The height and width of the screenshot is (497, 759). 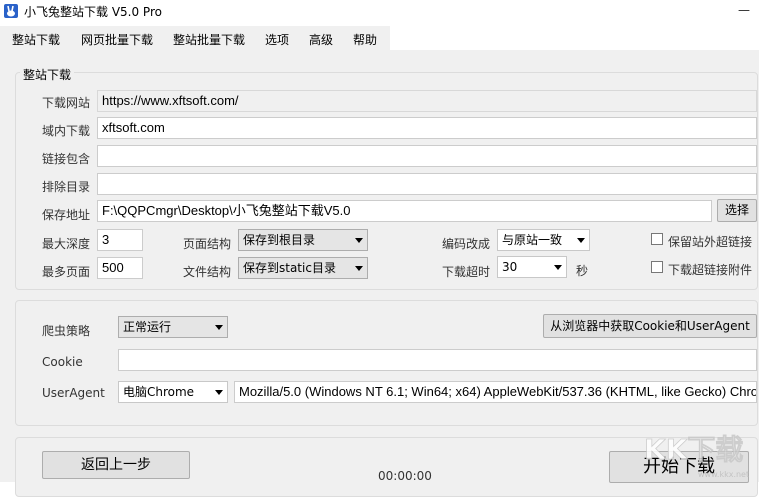 I want to click on cookie-field, so click(x=437, y=360).